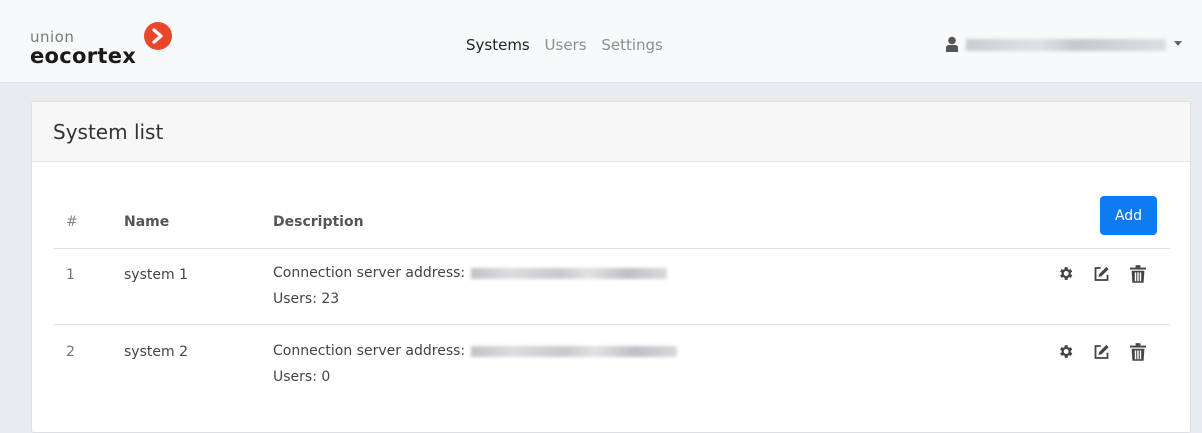  I want to click on nav-settings: Settings, so click(632, 45).